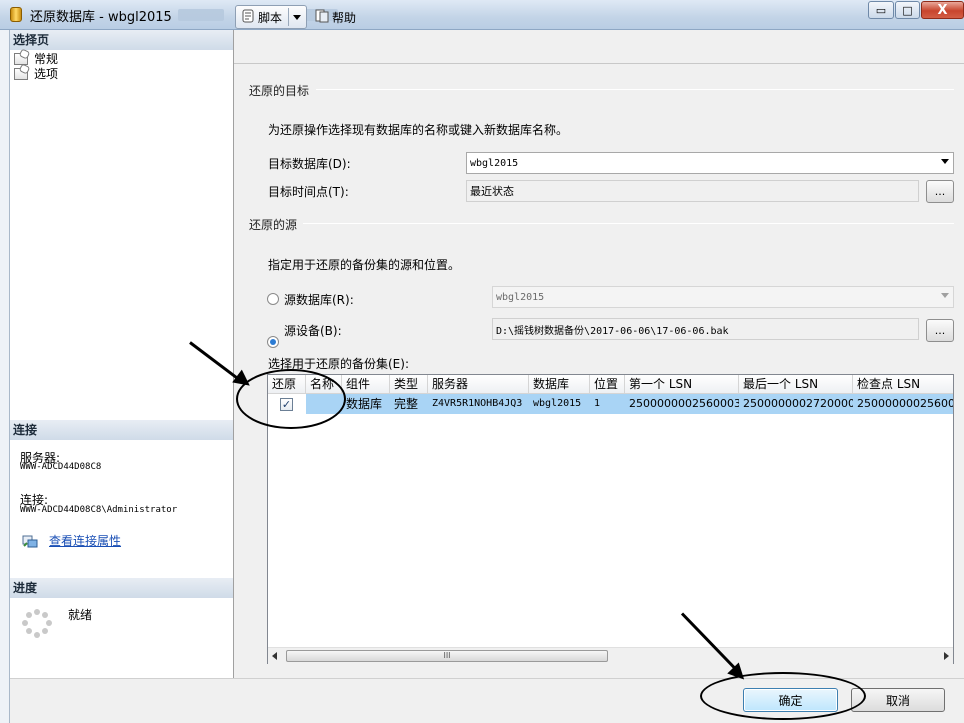 The width and height of the screenshot is (964, 723). I want to click on connection-properties-icon, so click(30, 541).